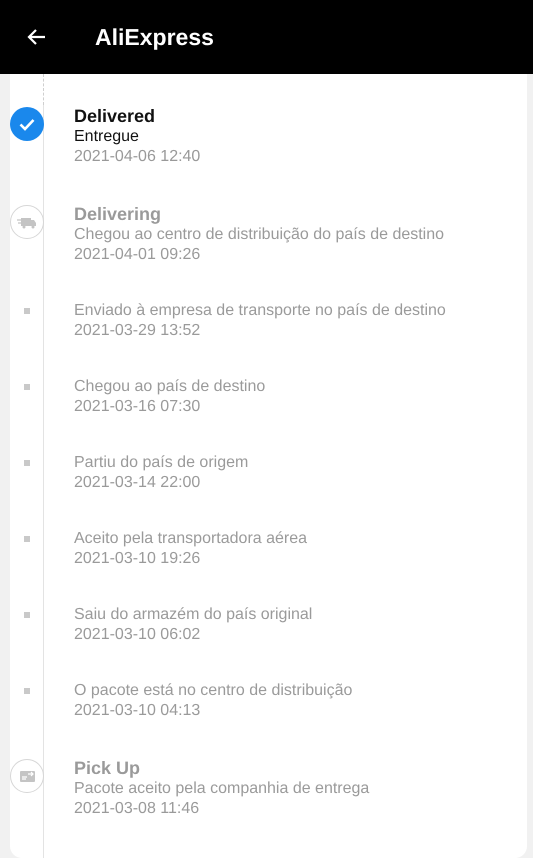  What do you see at coordinates (138, 331) in the screenshot?
I see `status-time: 2021-03-29 13:52` at bounding box center [138, 331].